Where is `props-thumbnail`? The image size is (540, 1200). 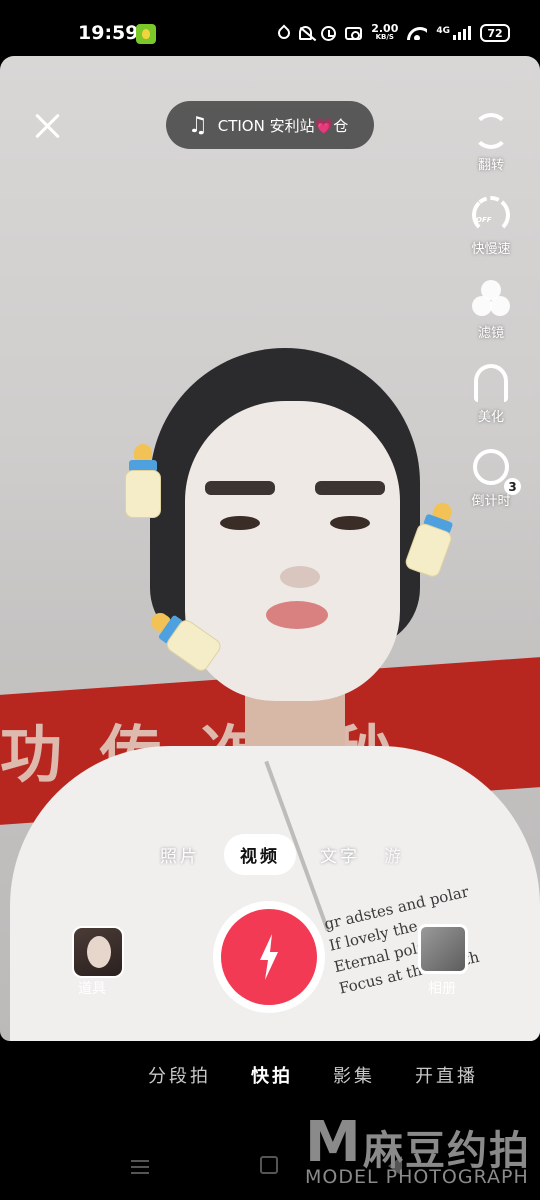
props-thumbnail is located at coordinates (99, 952).